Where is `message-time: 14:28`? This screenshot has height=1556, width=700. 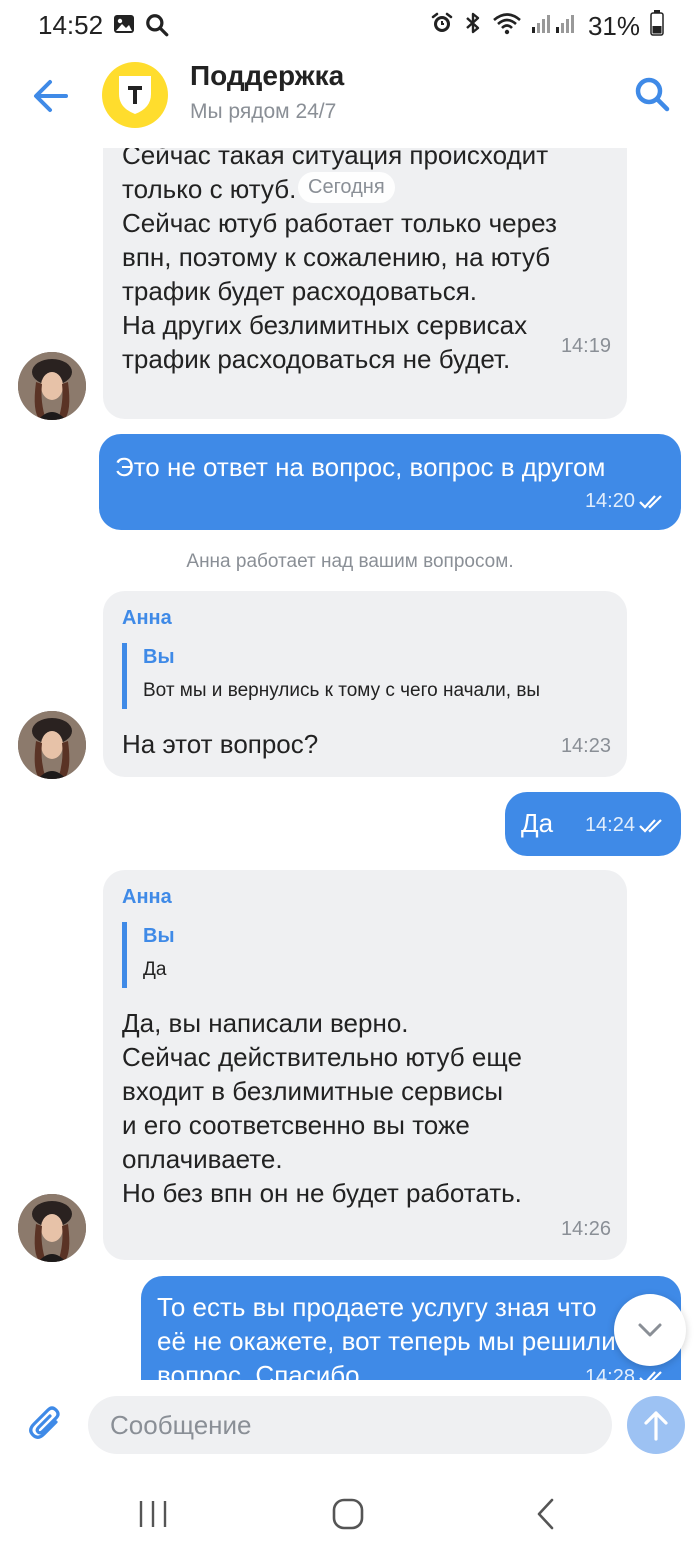 message-time: 14:28 is located at coordinates (625, 1373).